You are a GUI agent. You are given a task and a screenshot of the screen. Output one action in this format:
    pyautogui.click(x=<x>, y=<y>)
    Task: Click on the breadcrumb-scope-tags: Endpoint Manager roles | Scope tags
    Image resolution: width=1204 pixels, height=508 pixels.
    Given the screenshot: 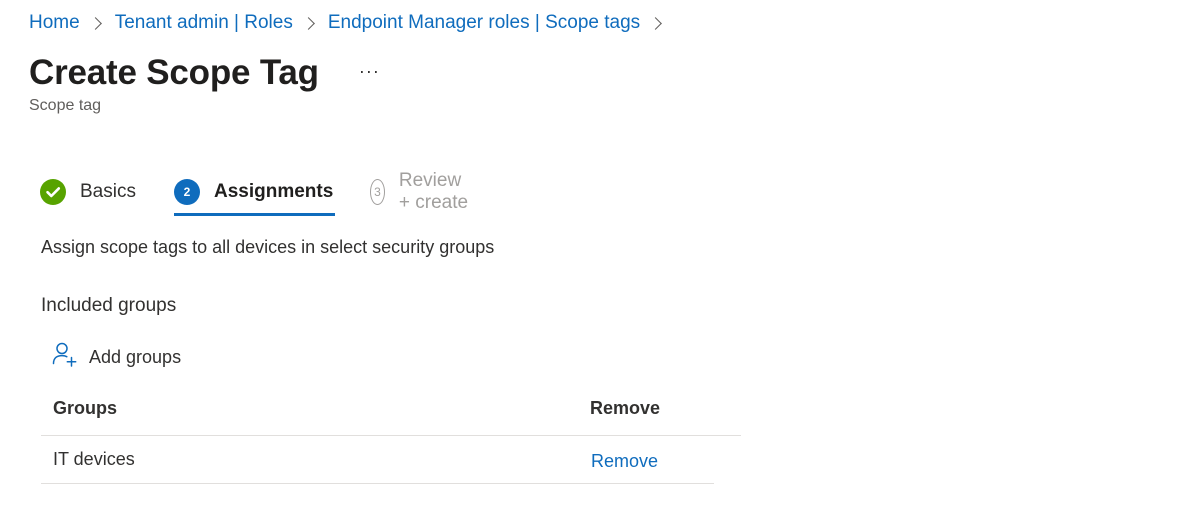 What is the action you would take?
    pyautogui.click(x=484, y=23)
    